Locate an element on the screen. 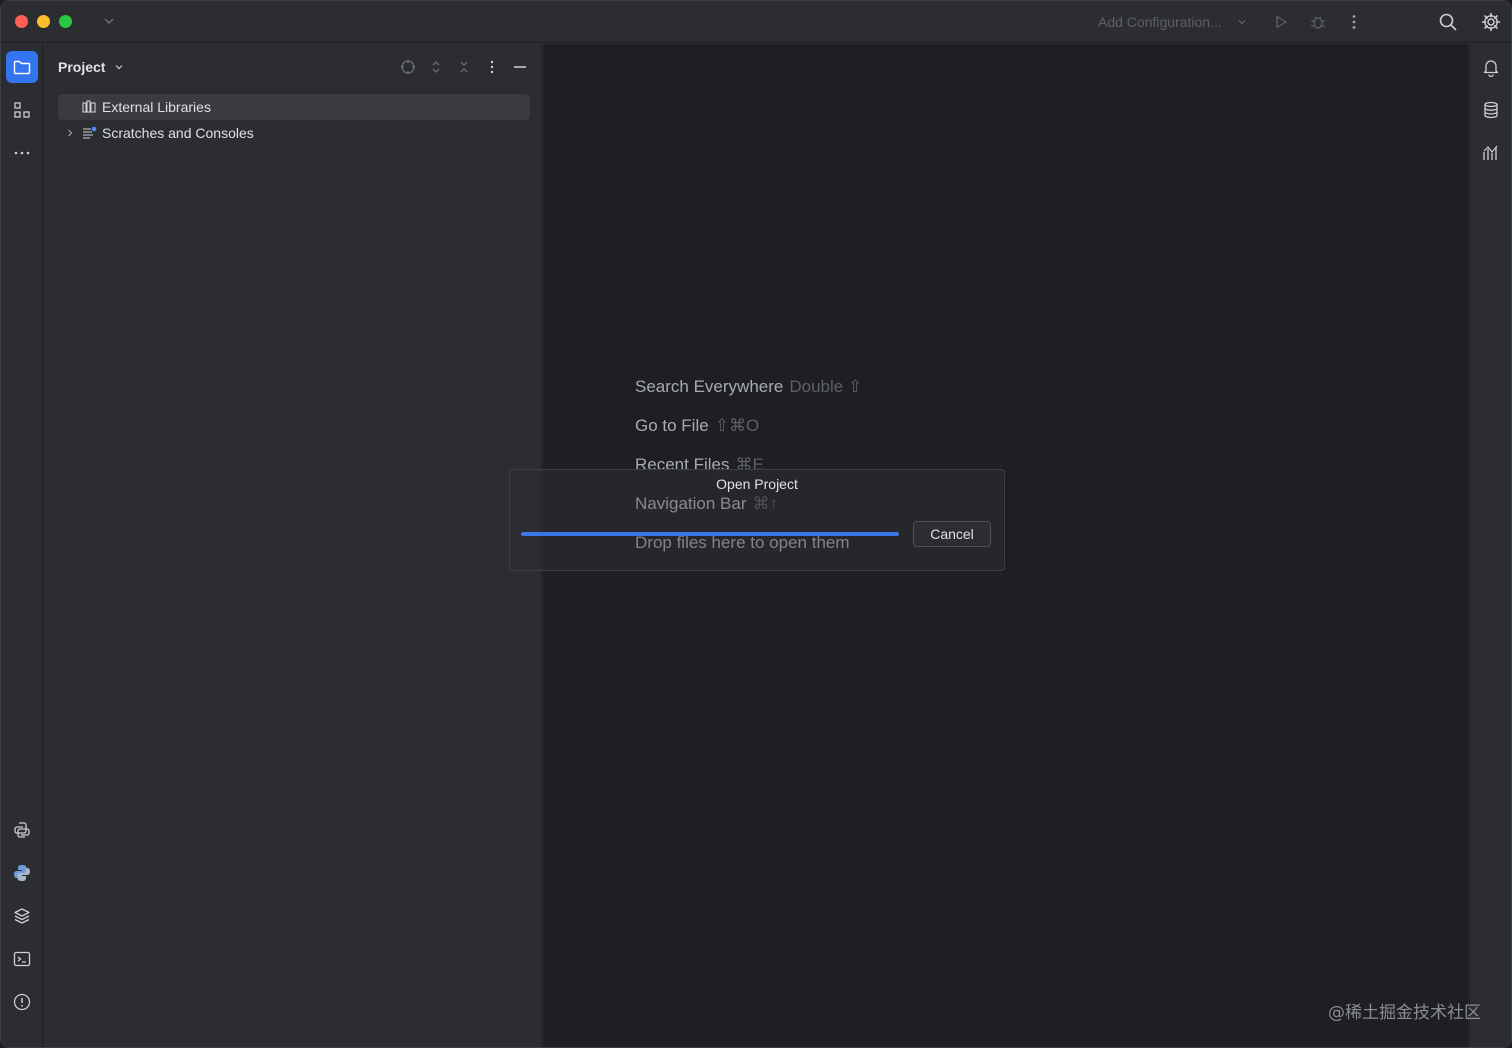 This screenshot has width=1512, height=1048. collapse-all-icon is located at coordinates (464, 67).